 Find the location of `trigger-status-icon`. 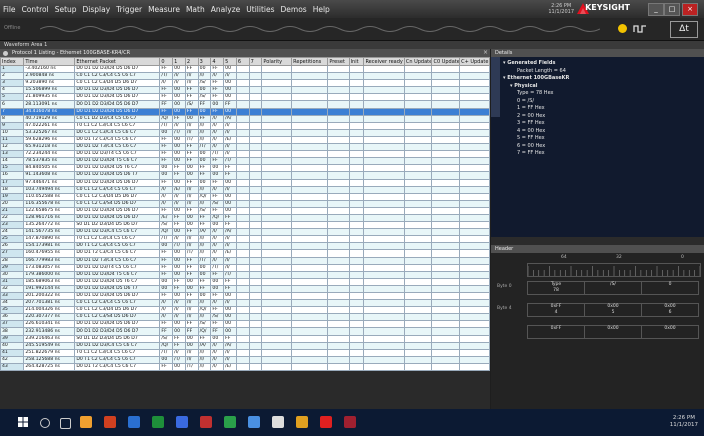

trigger-status-icon is located at coordinates (622, 28).